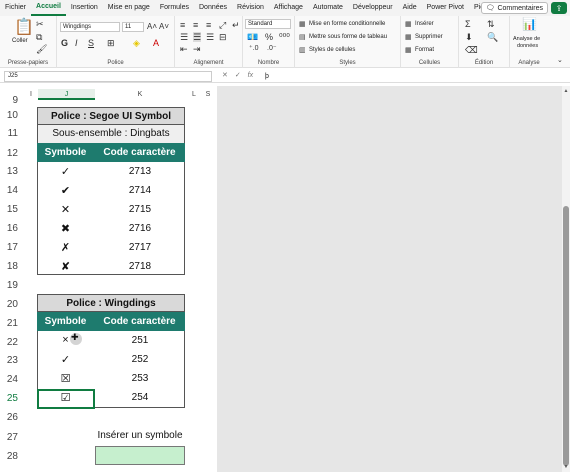 This screenshot has height=472, width=570. What do you see at coordinates (408, 51) in the screenshot?
I see `format-cells-icon: ▦` at bounding box center [408, 51].